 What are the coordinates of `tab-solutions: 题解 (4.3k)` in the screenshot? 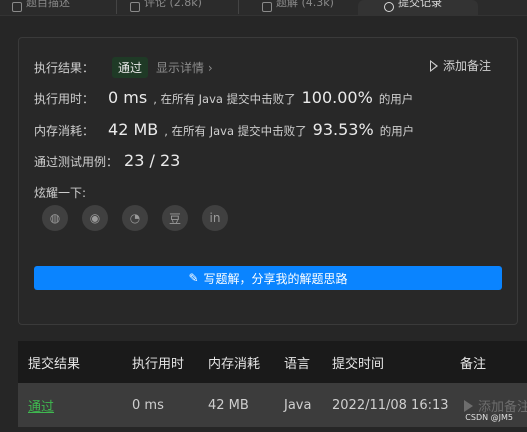 It's located at (306, 8).